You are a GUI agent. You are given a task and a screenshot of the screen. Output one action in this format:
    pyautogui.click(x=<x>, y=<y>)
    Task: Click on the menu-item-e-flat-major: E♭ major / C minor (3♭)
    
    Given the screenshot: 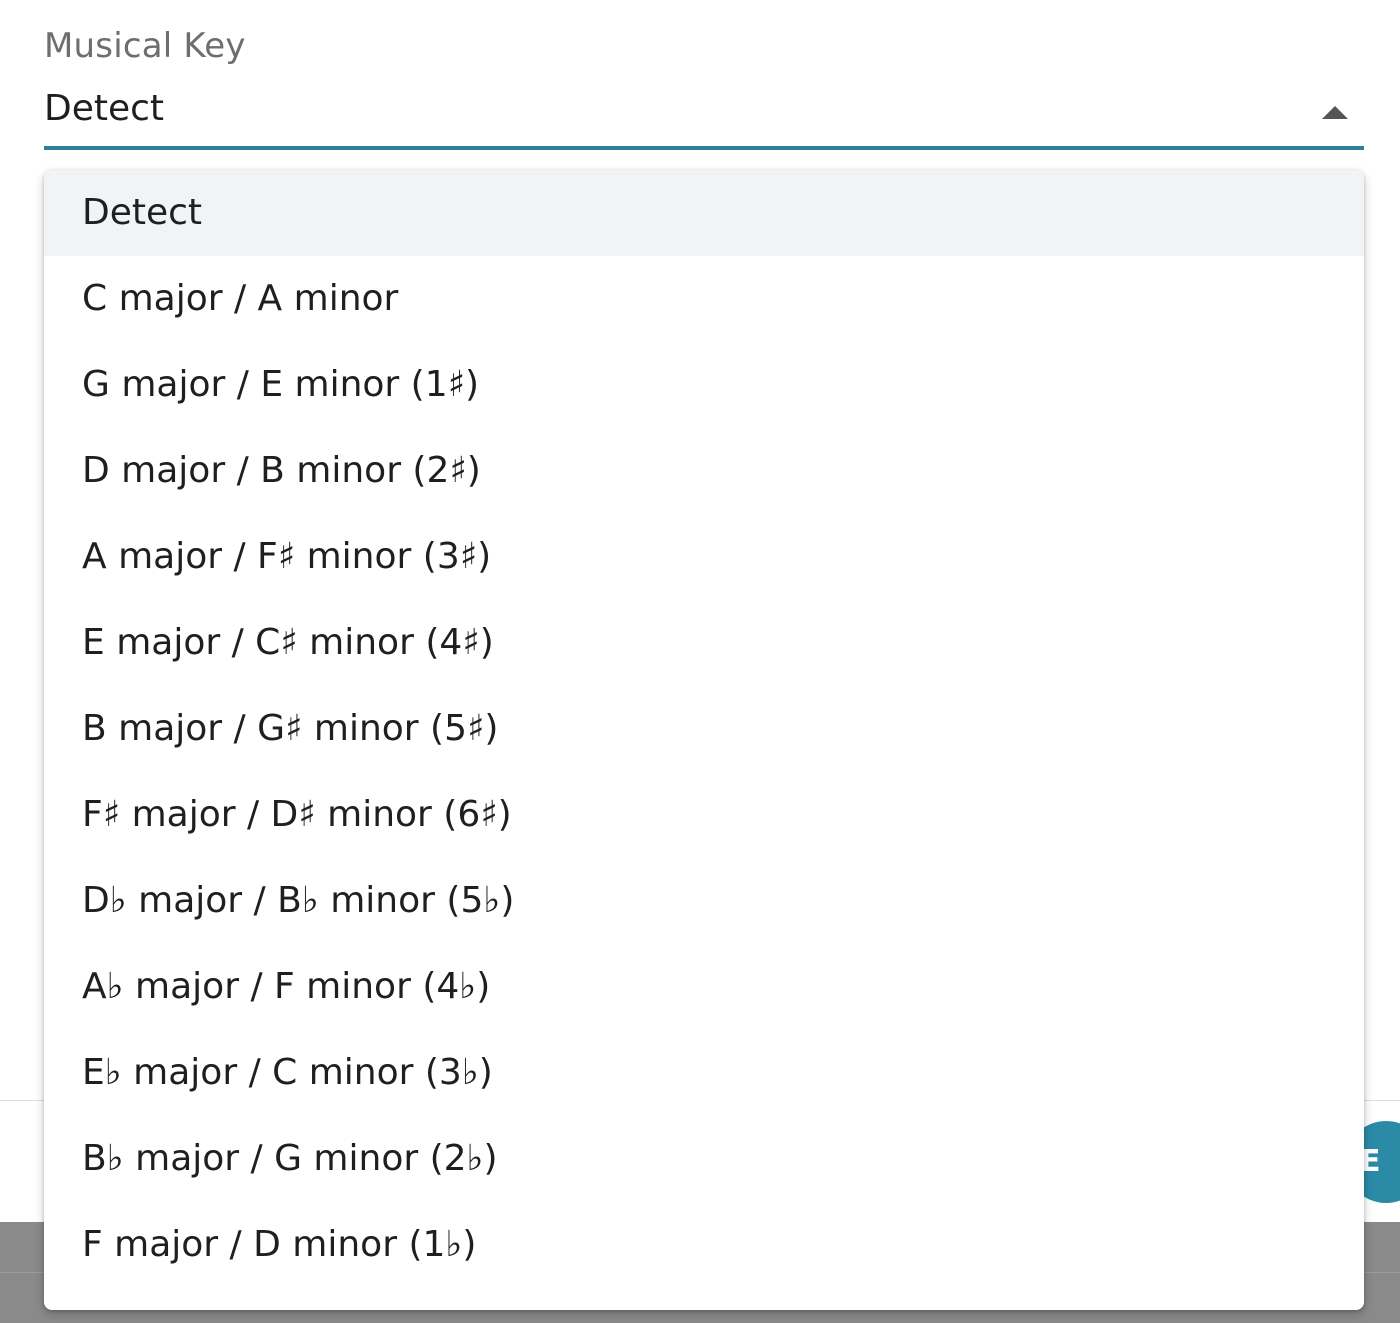 What is the action you would take?
    pyautogui.click(x=704, y=1073)
    